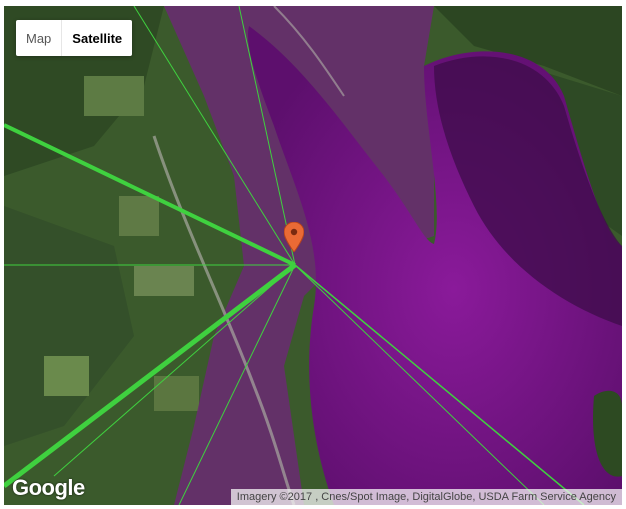  Describe the element at coordinates (38, 38) in the screenshot. I see `map-type-map-button: Map` at that location.